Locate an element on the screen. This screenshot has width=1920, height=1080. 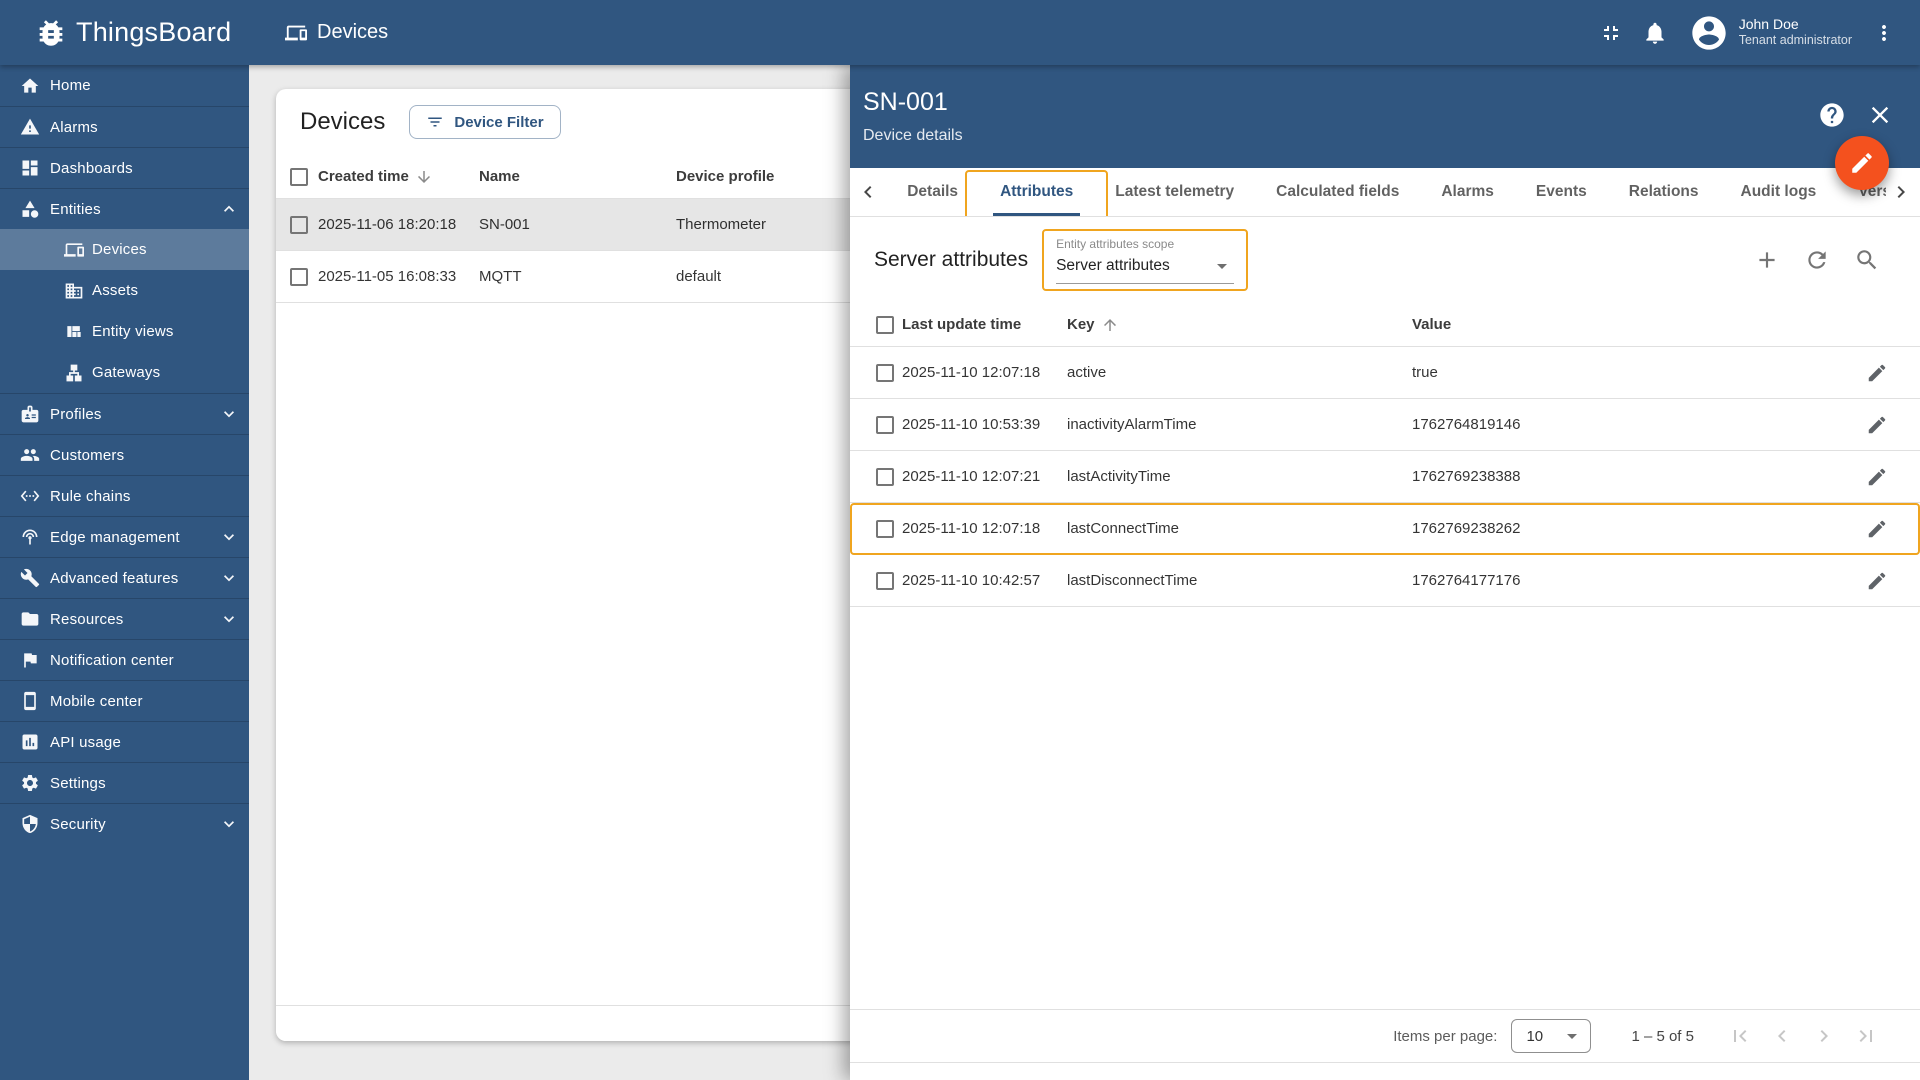
sidebar-item-dashboards: Dashboards is located at coordinates (124, 167).